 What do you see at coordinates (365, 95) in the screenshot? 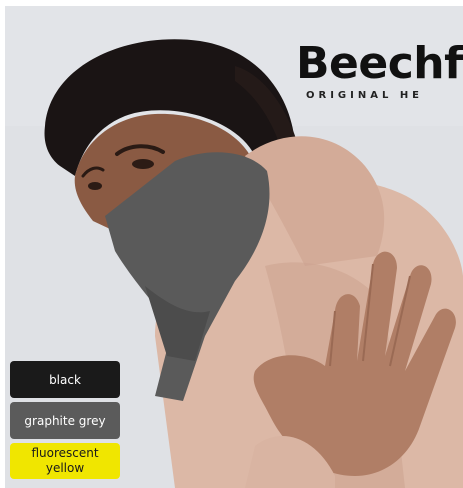
I see `brand-tagline: ORIGINAL HE` at bounding box center [365, 95].